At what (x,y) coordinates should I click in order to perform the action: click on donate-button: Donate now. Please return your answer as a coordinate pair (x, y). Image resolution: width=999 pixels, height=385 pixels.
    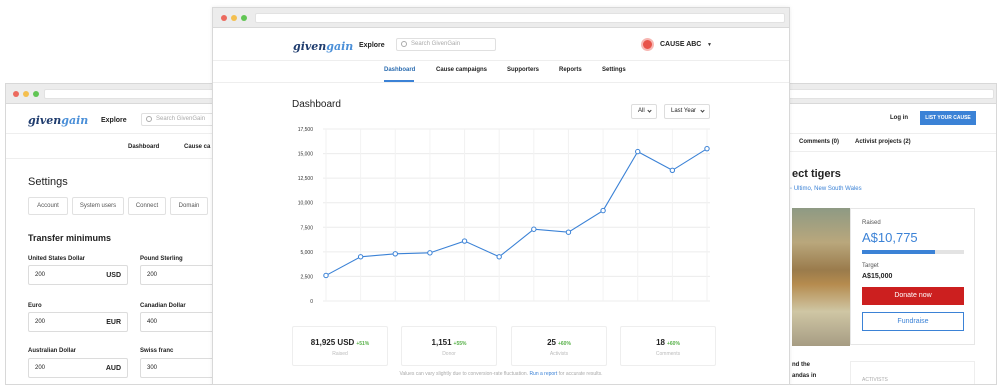
    Looking at the image, I should click on (913, 296).